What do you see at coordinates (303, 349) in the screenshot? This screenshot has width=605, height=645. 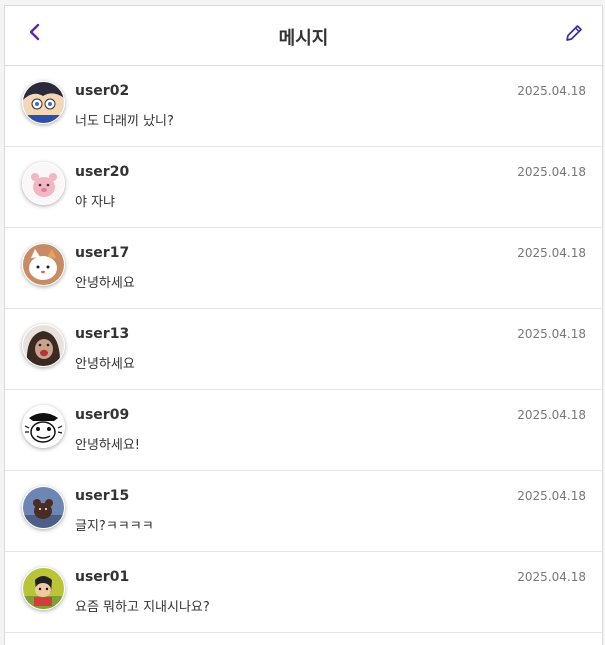 I see `list-item: user13 안녕하세요 2025.04.18` at bounding box center [303, 349].